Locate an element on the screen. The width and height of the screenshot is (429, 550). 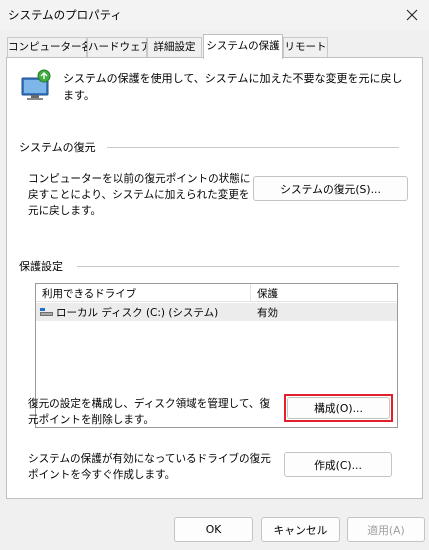
title-bar: システムのプロパティ is located at coordinates (214, 15).